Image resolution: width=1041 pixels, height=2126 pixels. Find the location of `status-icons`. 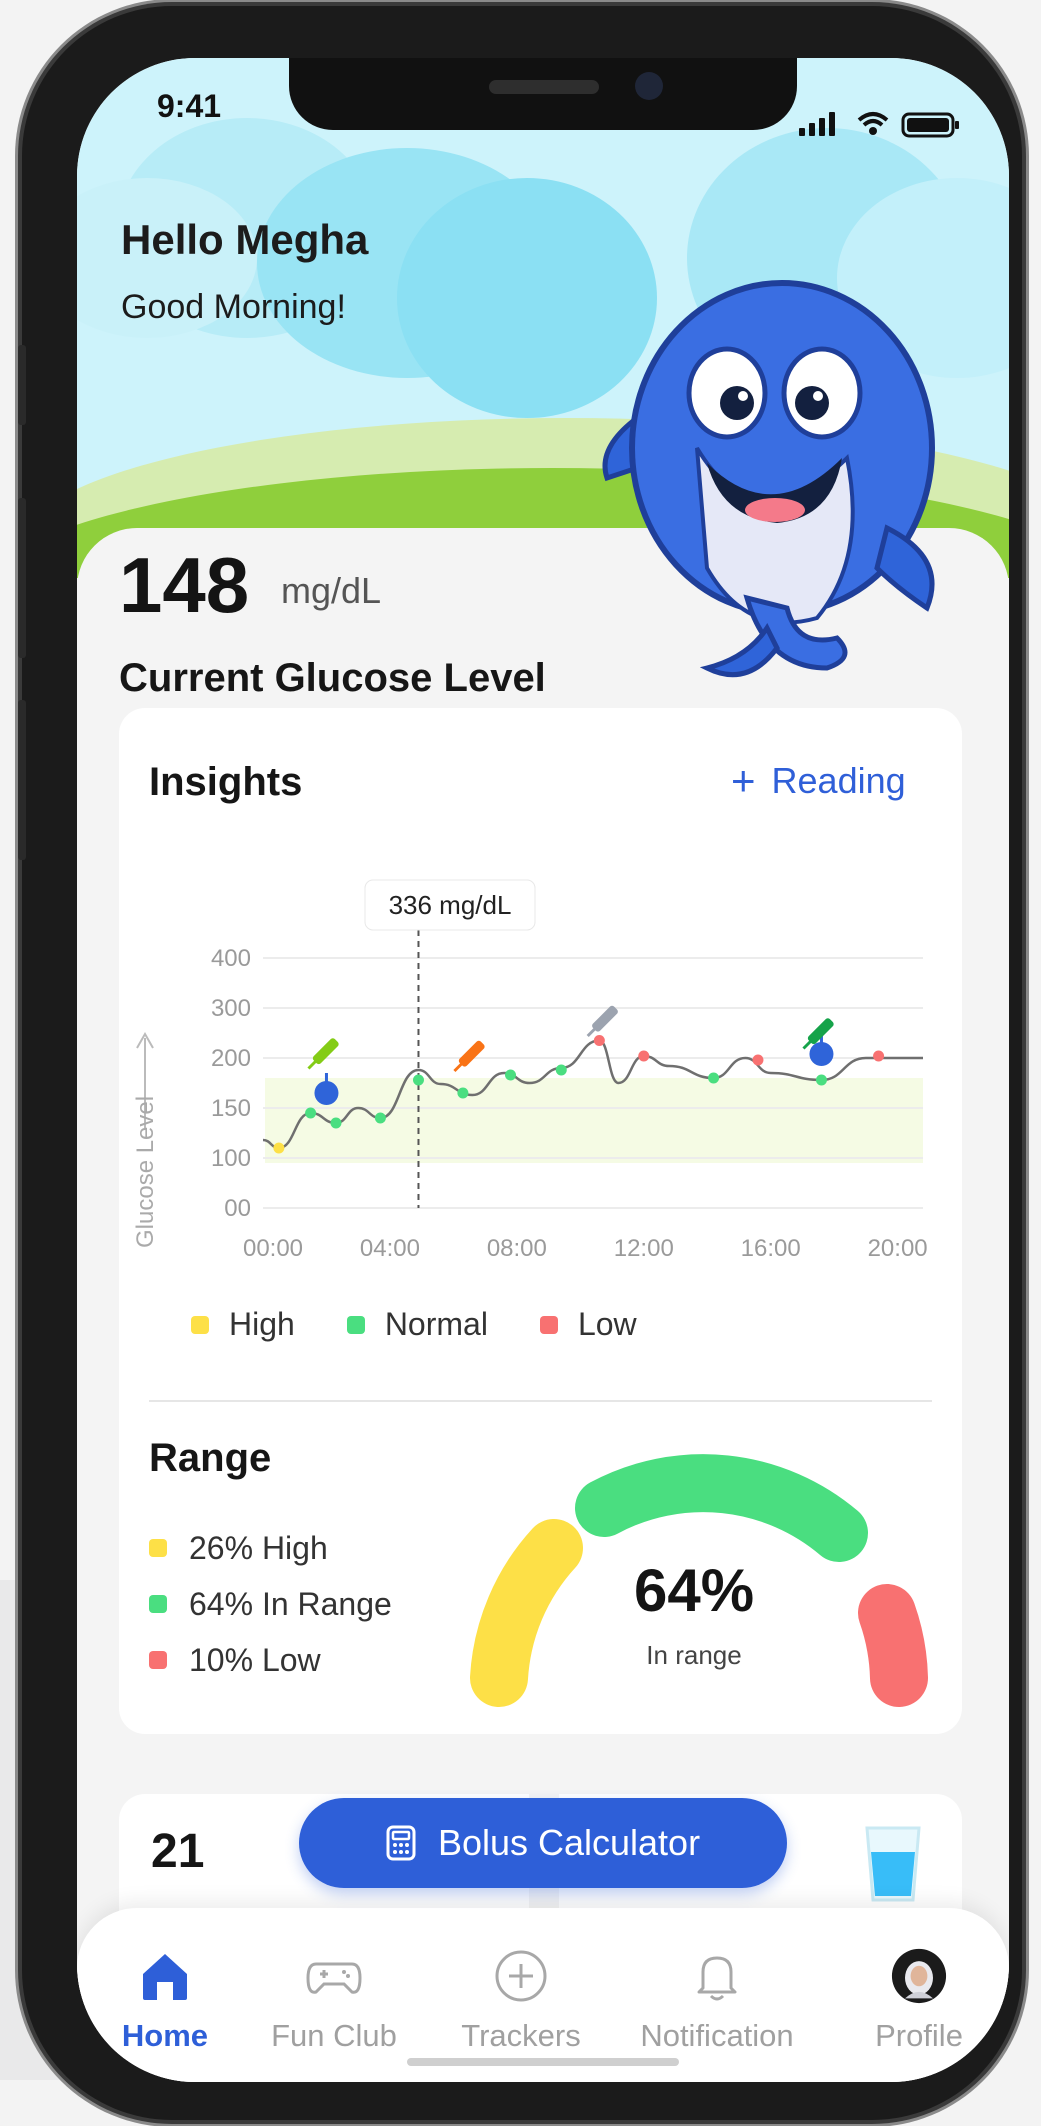

status-icons is located at coordinates (879, 125).